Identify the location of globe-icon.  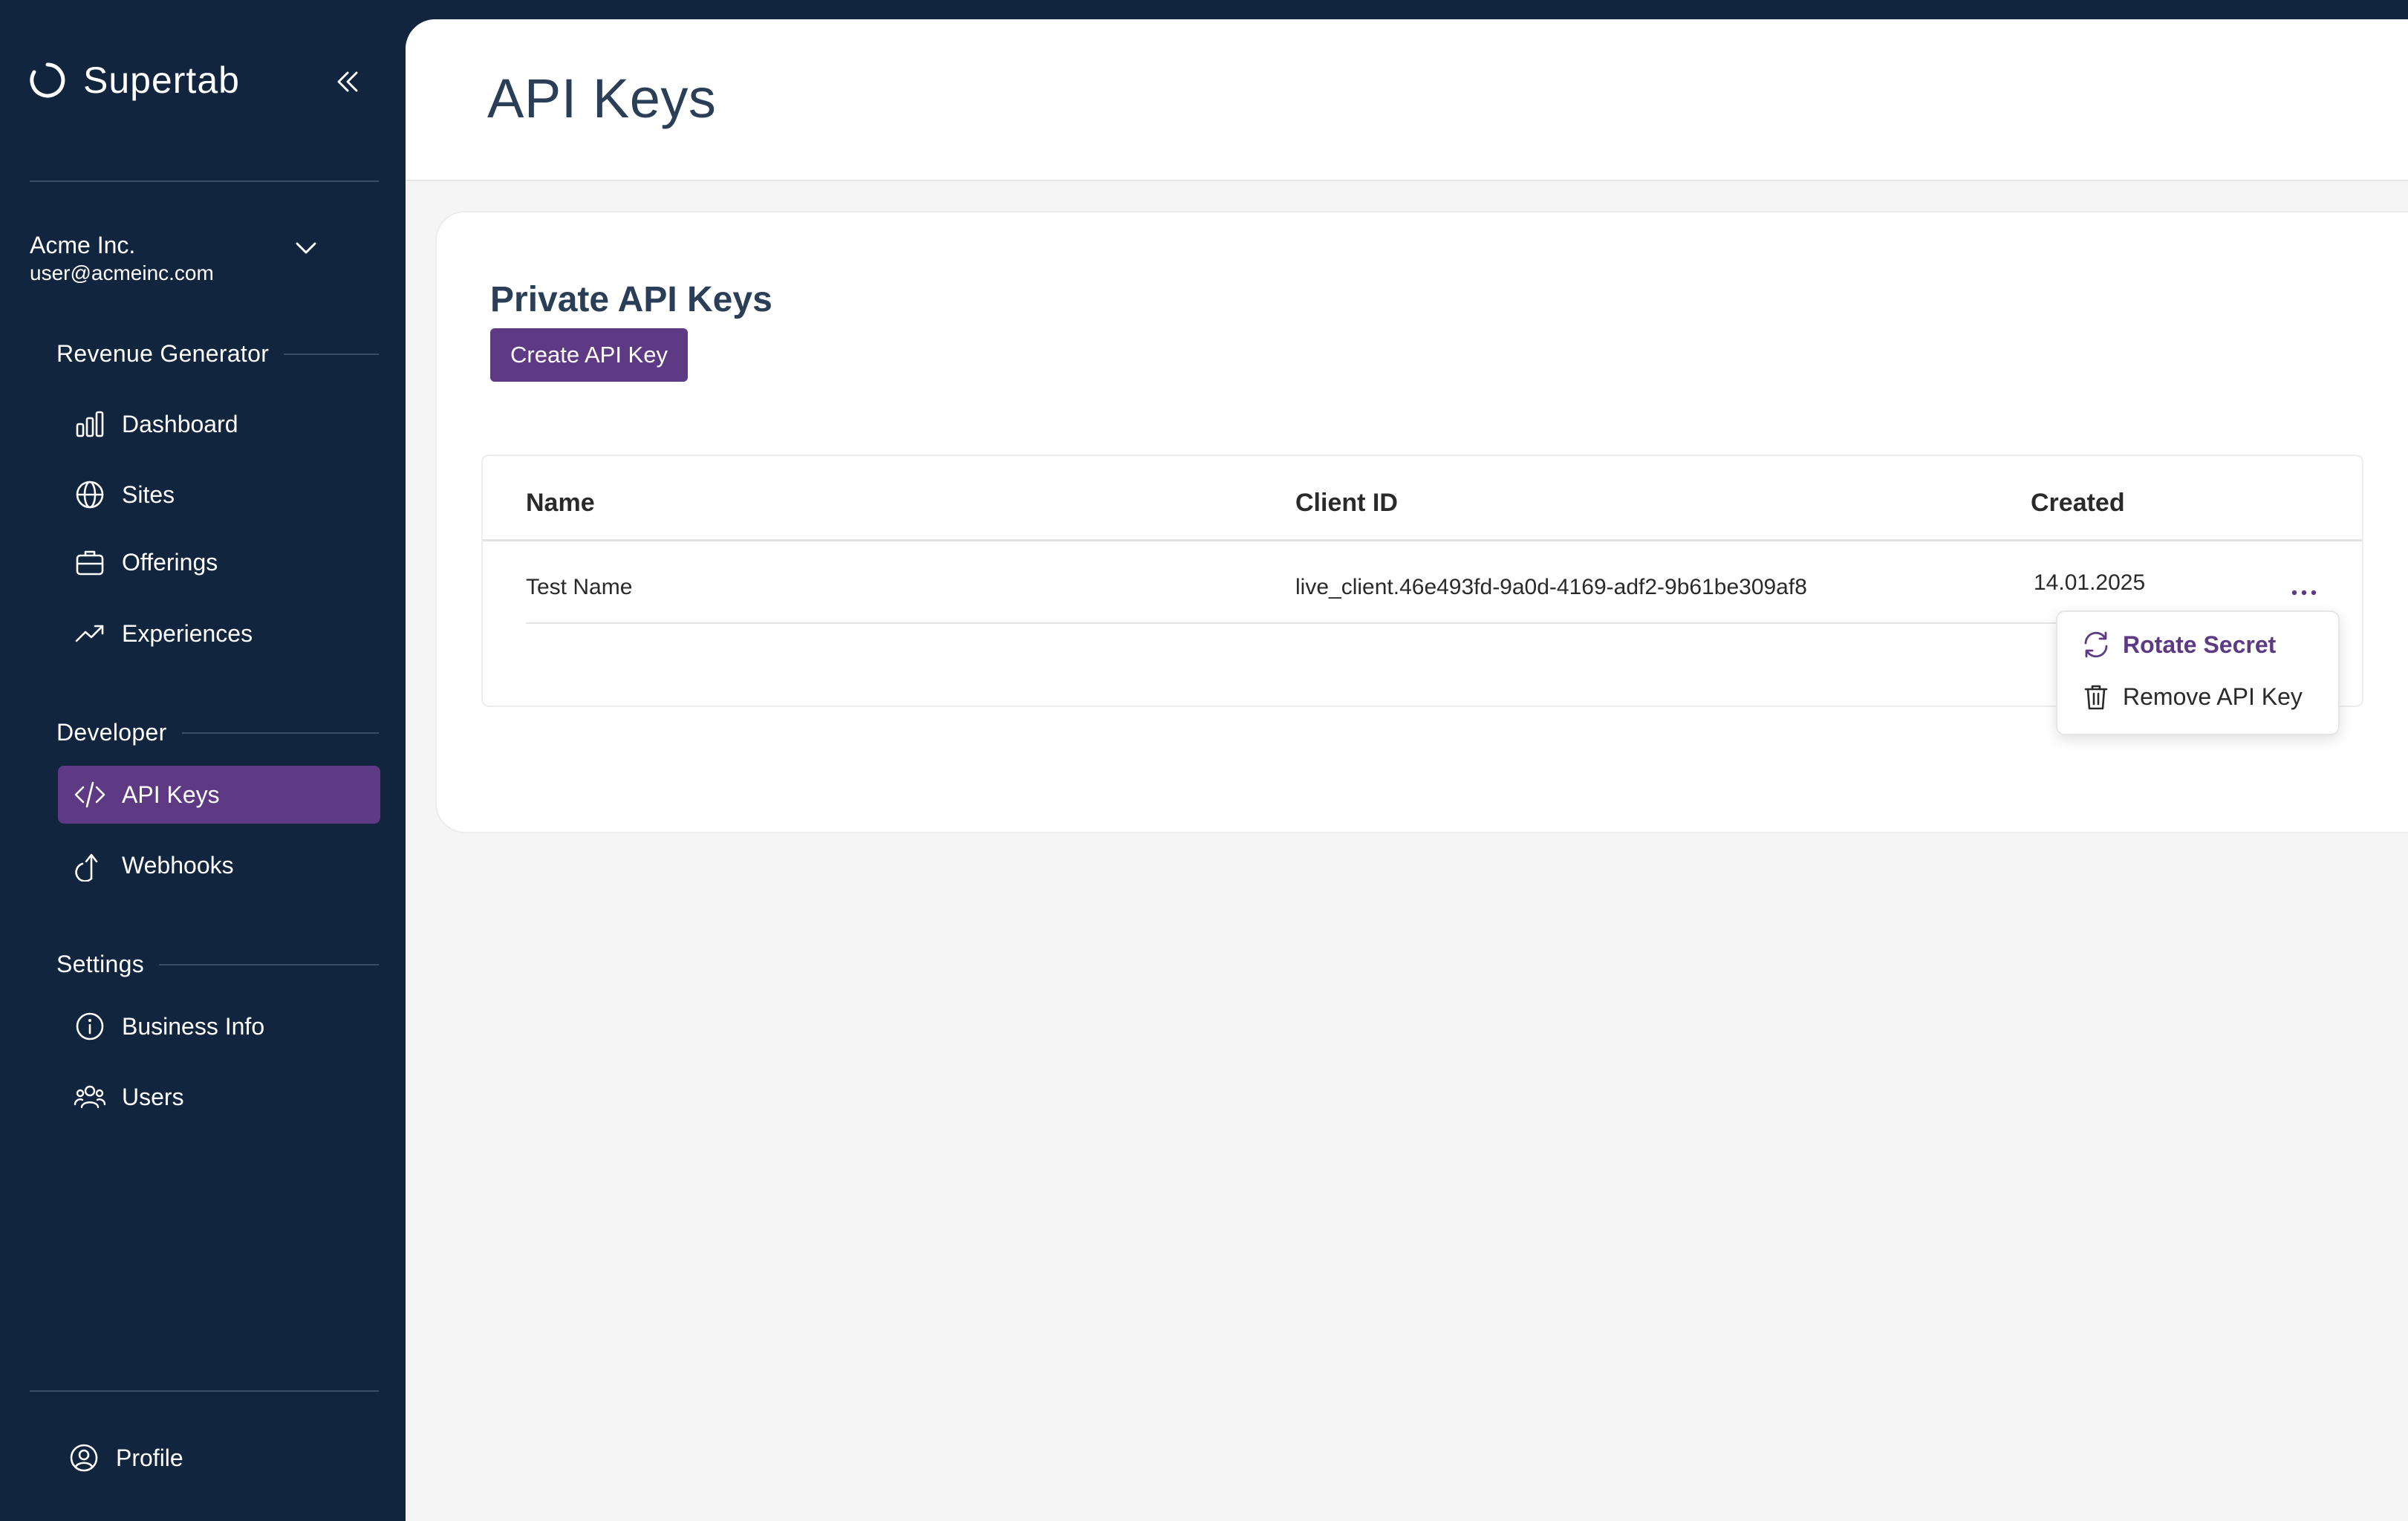
(90, 495).